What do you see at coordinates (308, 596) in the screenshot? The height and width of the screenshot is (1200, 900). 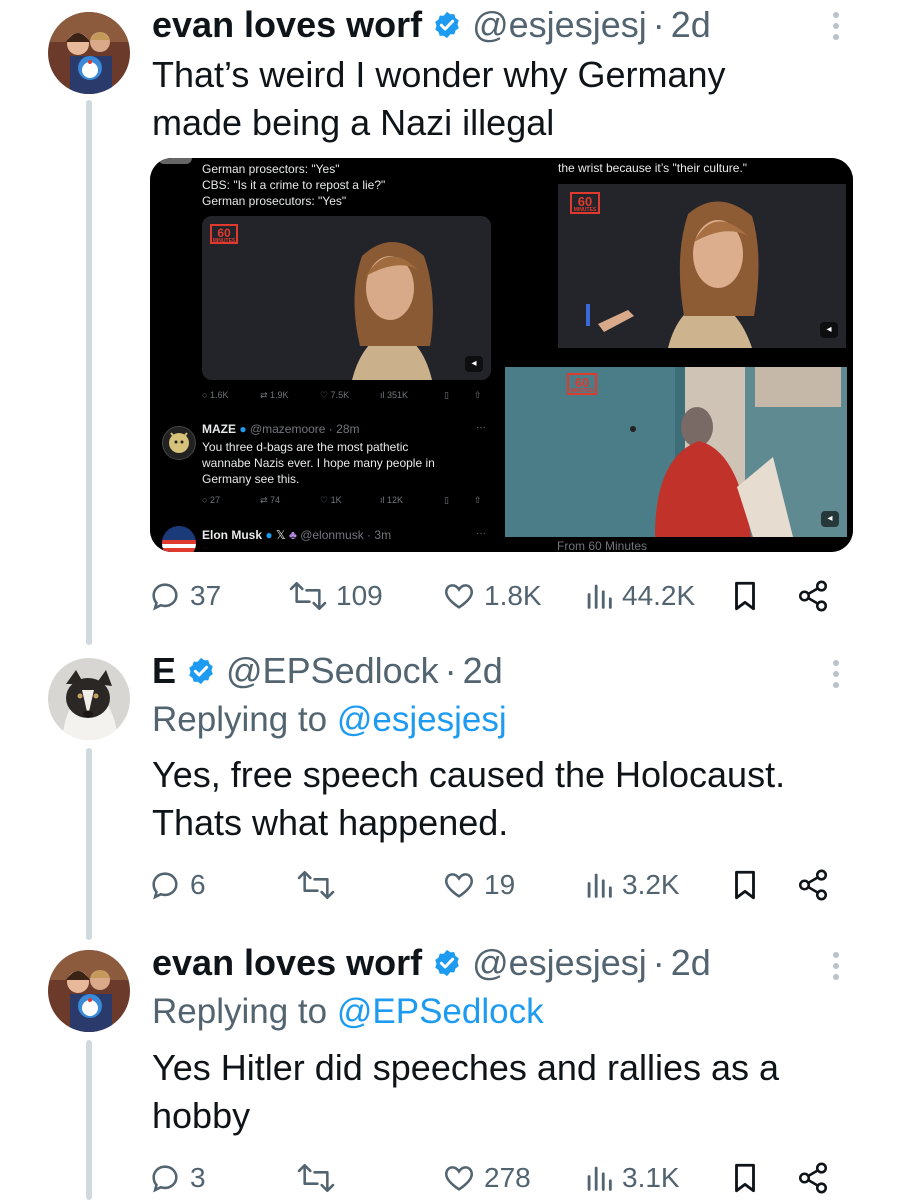 I see `retweet-icon` at bounding box center [308, 596].